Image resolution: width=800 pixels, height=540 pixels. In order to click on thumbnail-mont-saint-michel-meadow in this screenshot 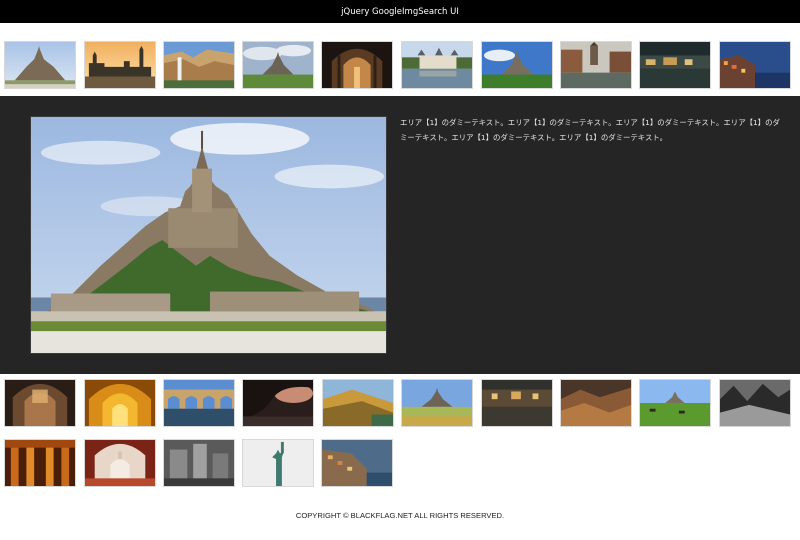, I will do `click(437, 403)`.